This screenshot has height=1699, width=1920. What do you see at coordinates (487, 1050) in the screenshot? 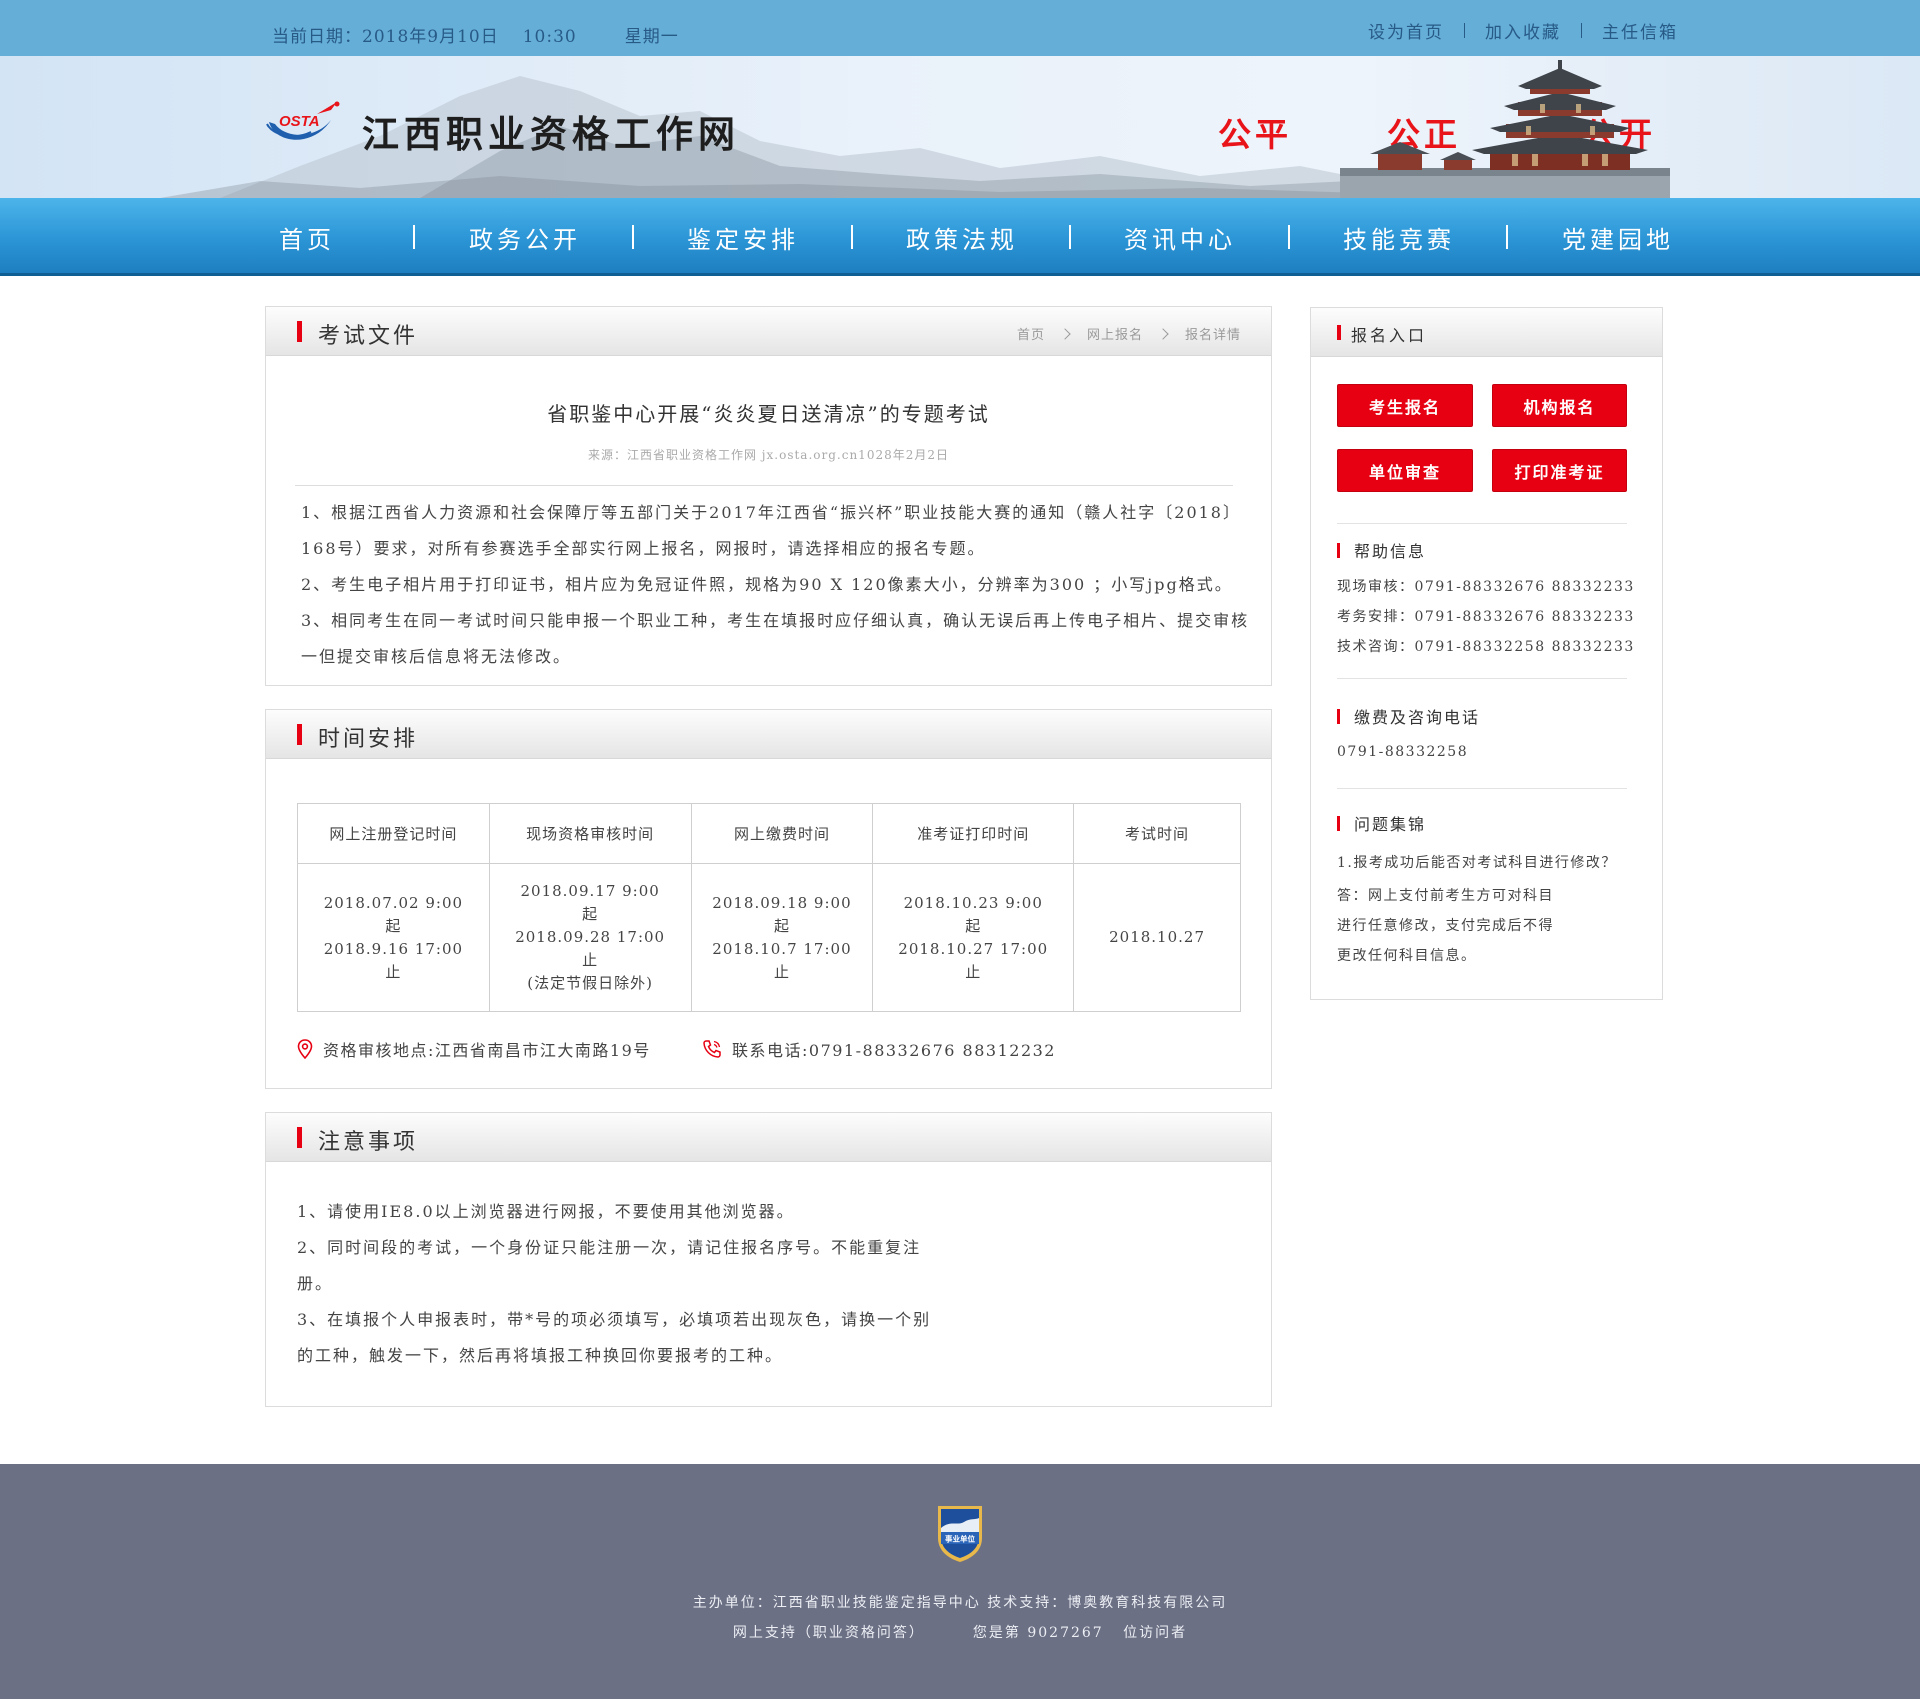
I see `address-text: 资格审核地点:江西省南昌市江大南路19号` at bounding box center [487, 1050].